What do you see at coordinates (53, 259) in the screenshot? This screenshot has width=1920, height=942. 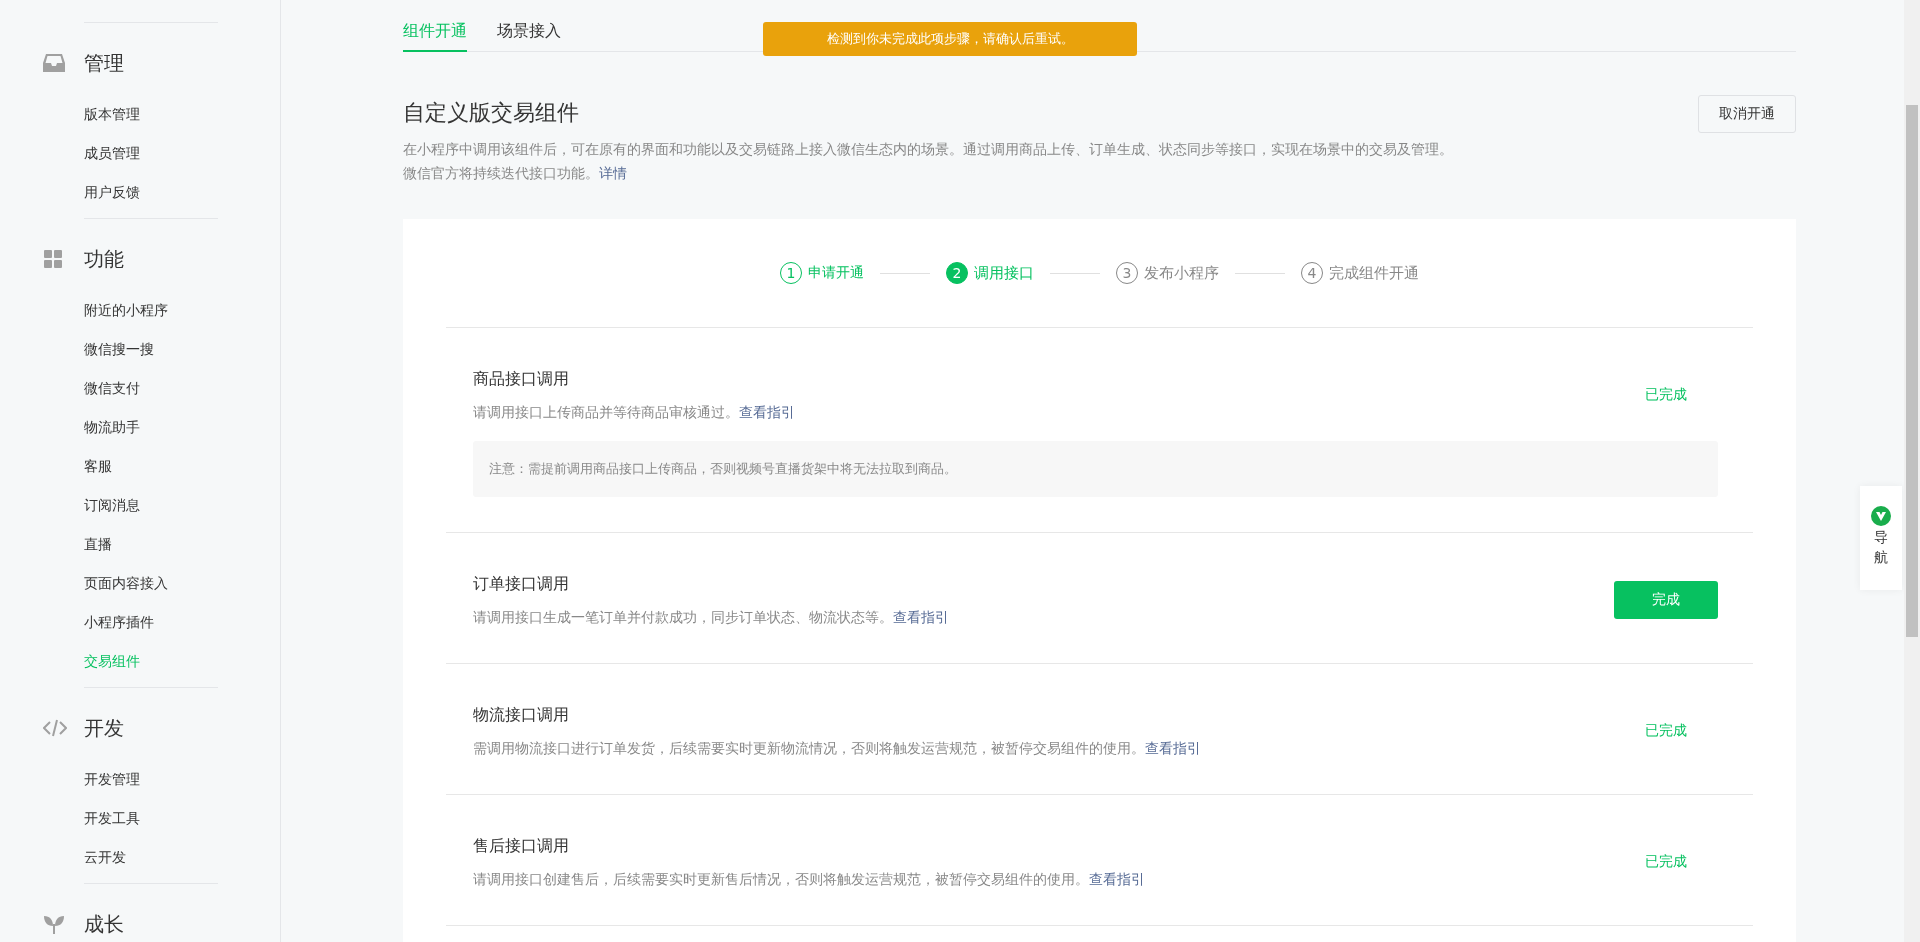 I see `grid-icon` at bounding box center [53, 259].